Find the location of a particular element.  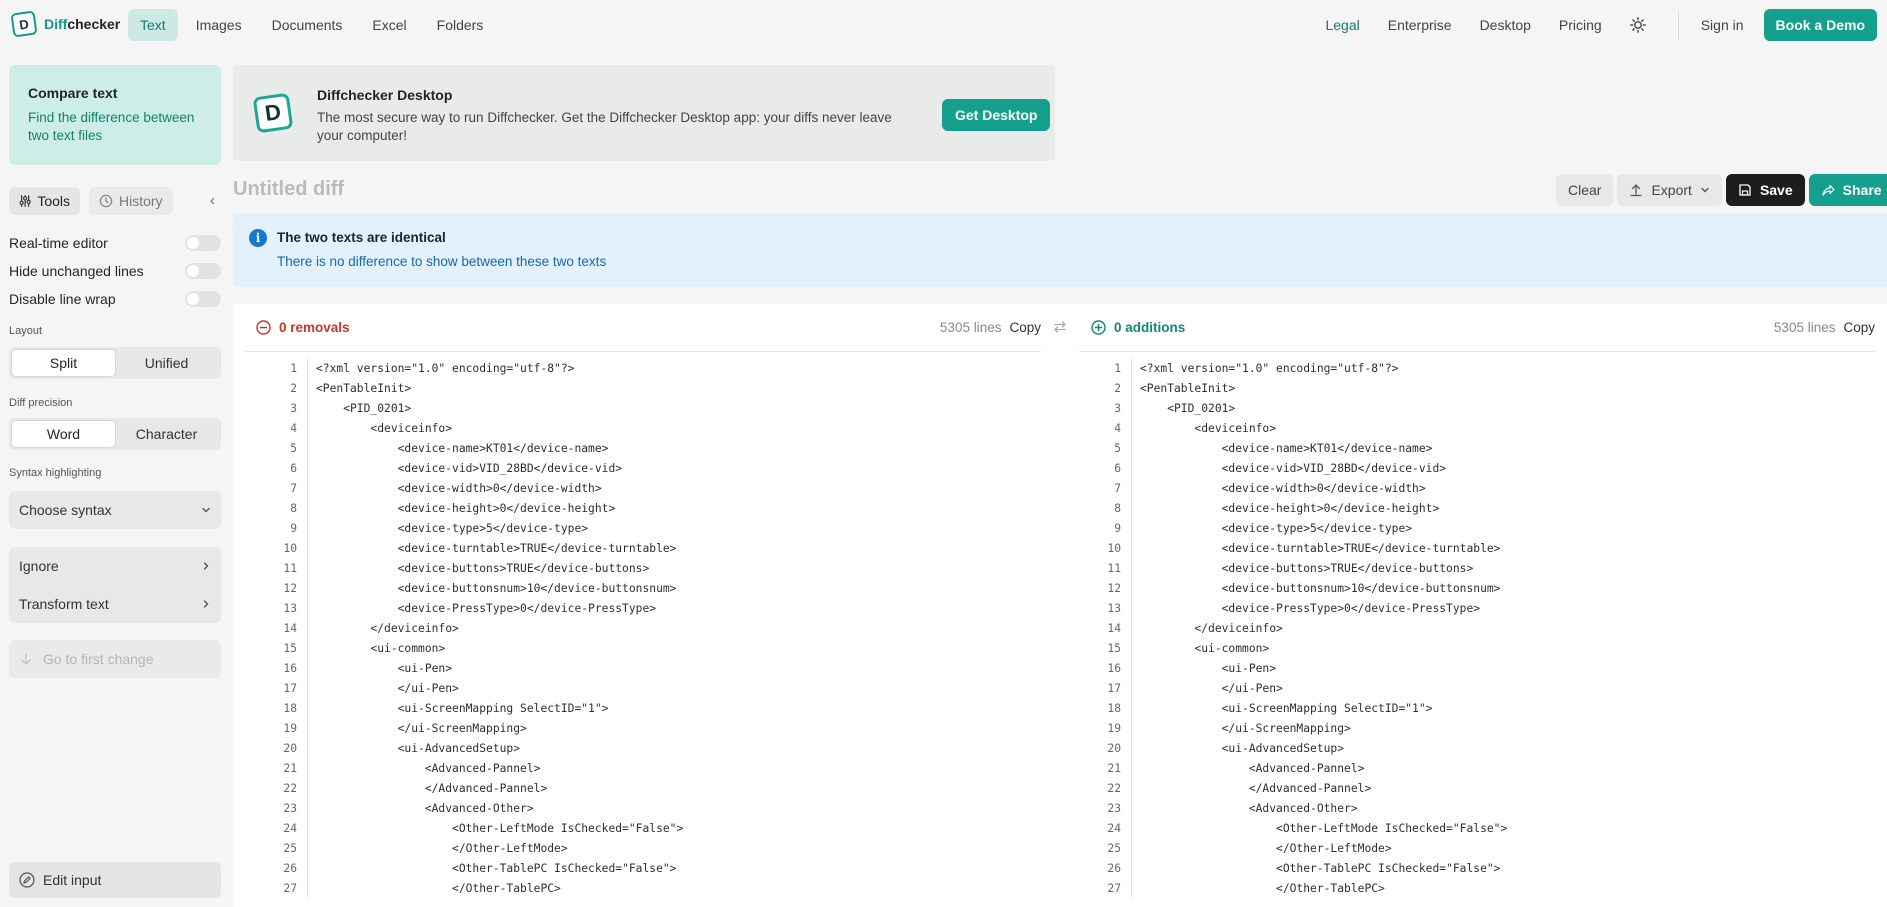

hide-unchanged-switch is located at coordinates (203, 271).